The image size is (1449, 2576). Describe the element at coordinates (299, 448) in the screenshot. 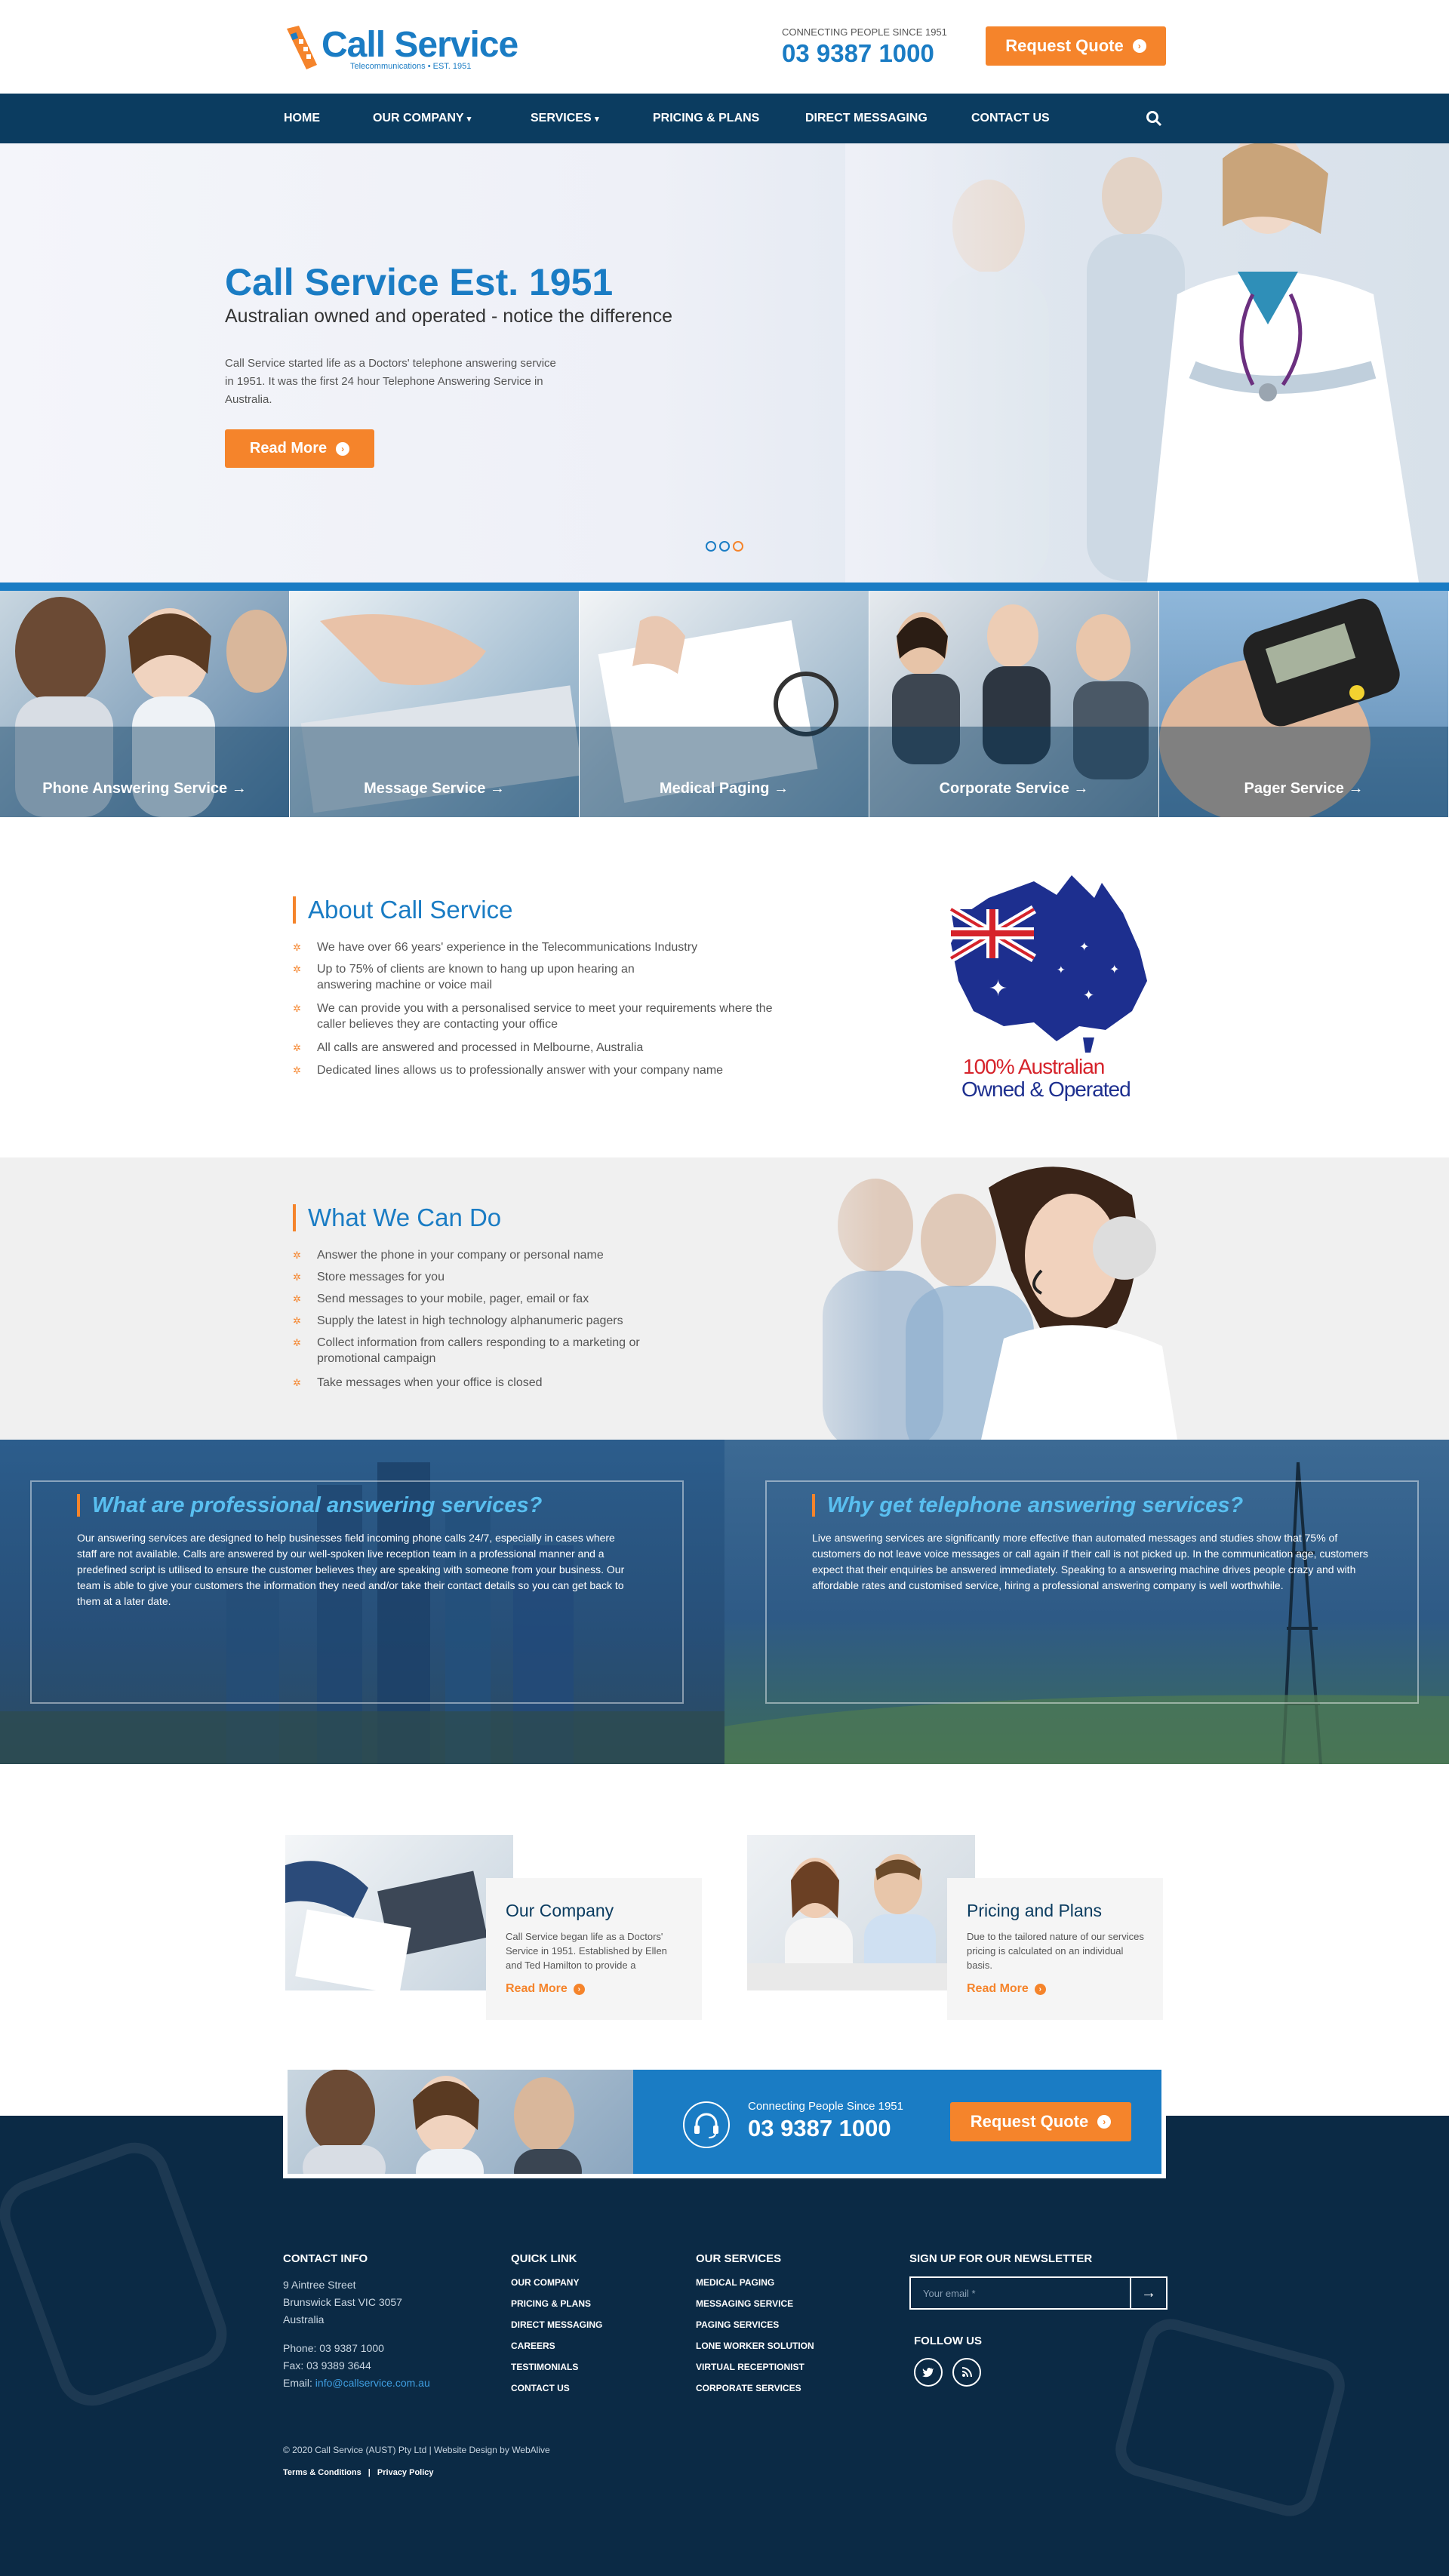

I see `hero-read-more-button: Read More ›` at that location.